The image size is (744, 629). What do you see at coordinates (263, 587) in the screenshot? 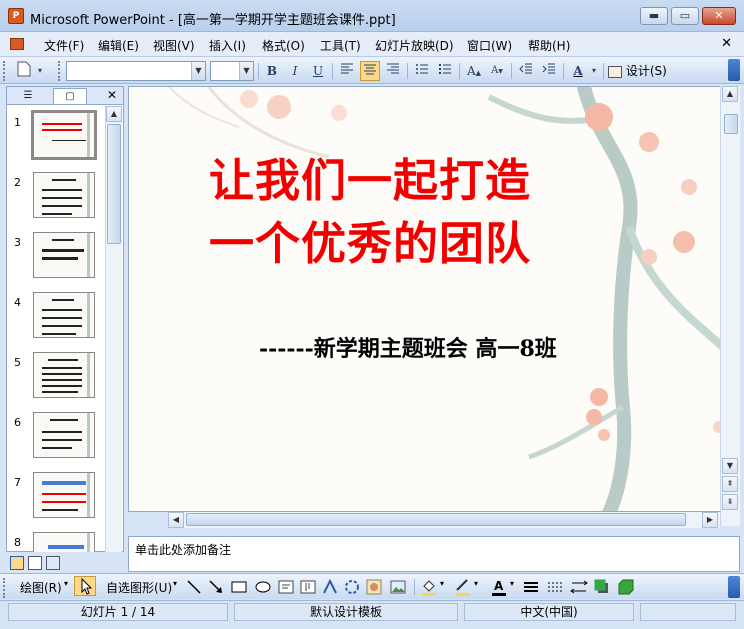
I see `oval-tool-icon` at bounding box center [263, 587].